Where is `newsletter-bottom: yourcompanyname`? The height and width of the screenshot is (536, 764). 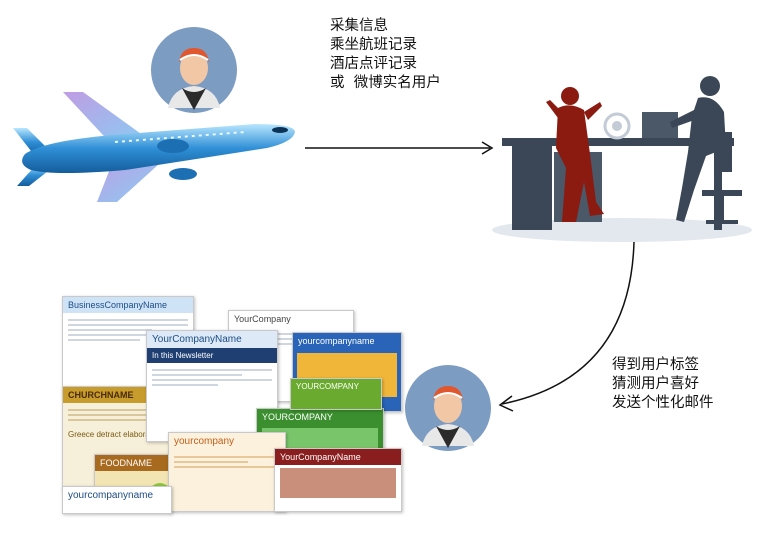 newsletter-bottom: yourcompanyname is located at coordinates (117, 500).